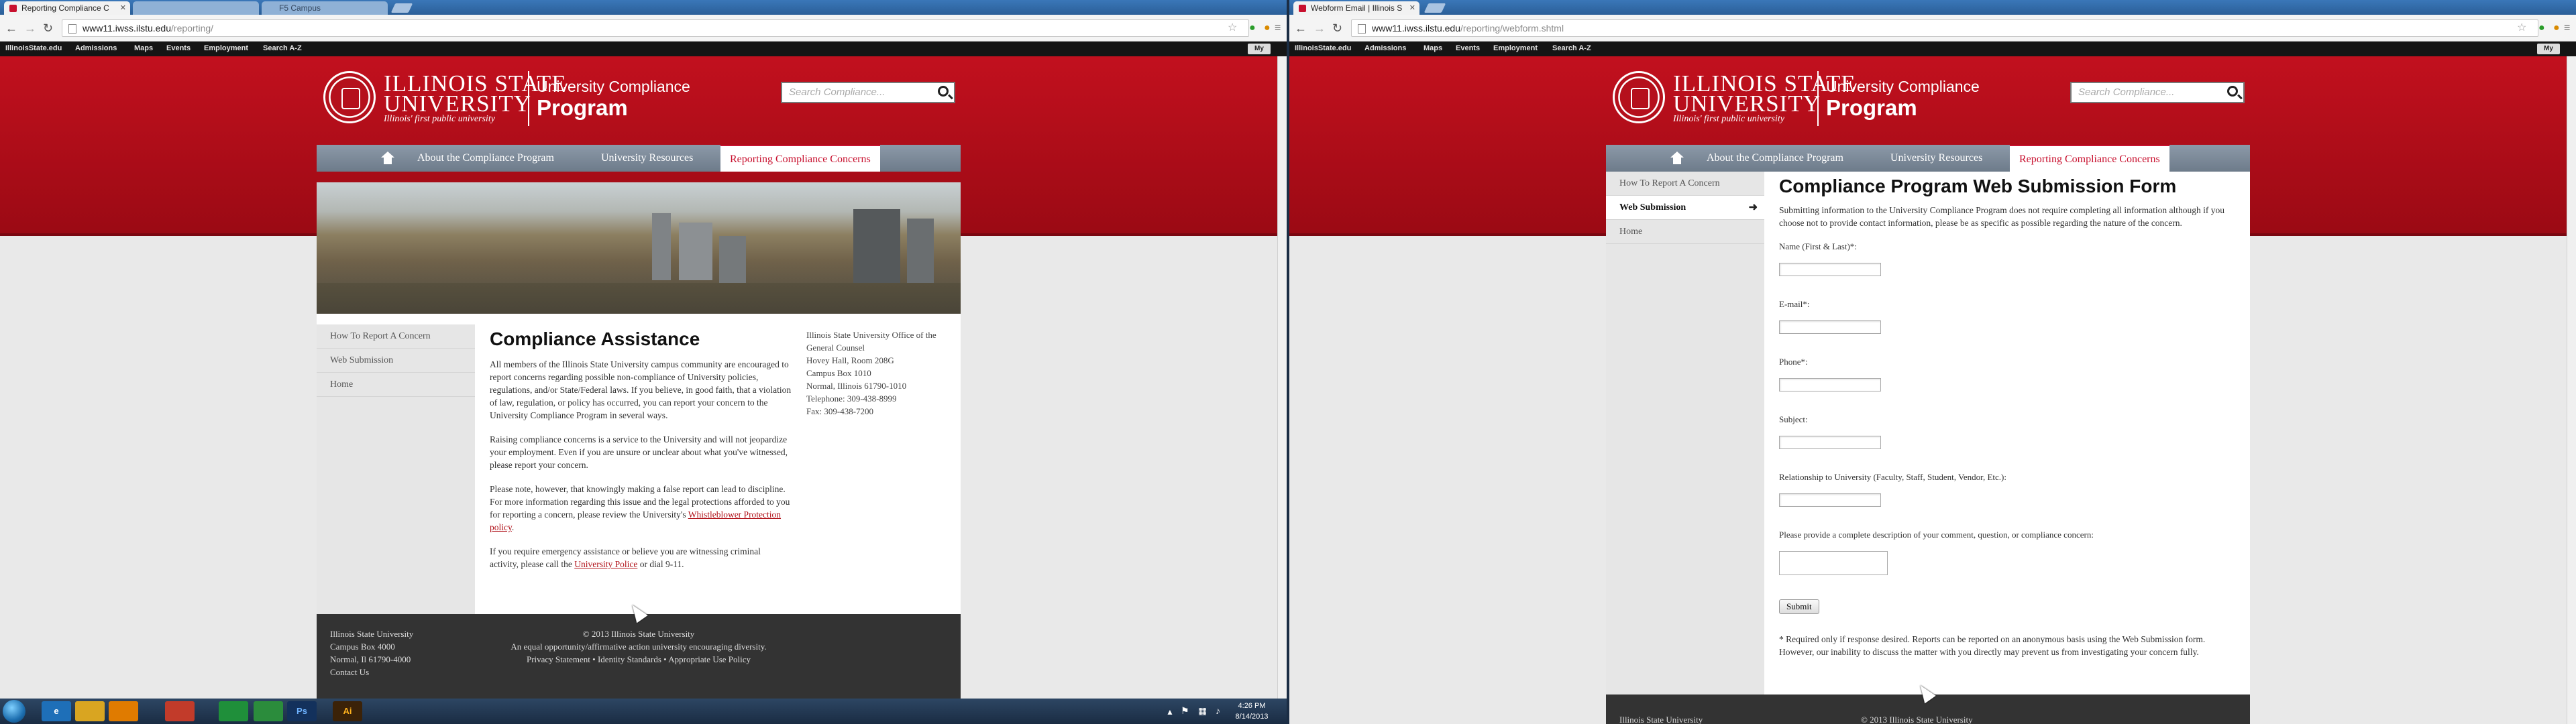 This screenshot has height=724, width=2576. What do you see at coordinates (1170, 712) in the screenshot?
I see `tray-expand-icon: ▲` at bounding box center [1170, 712].